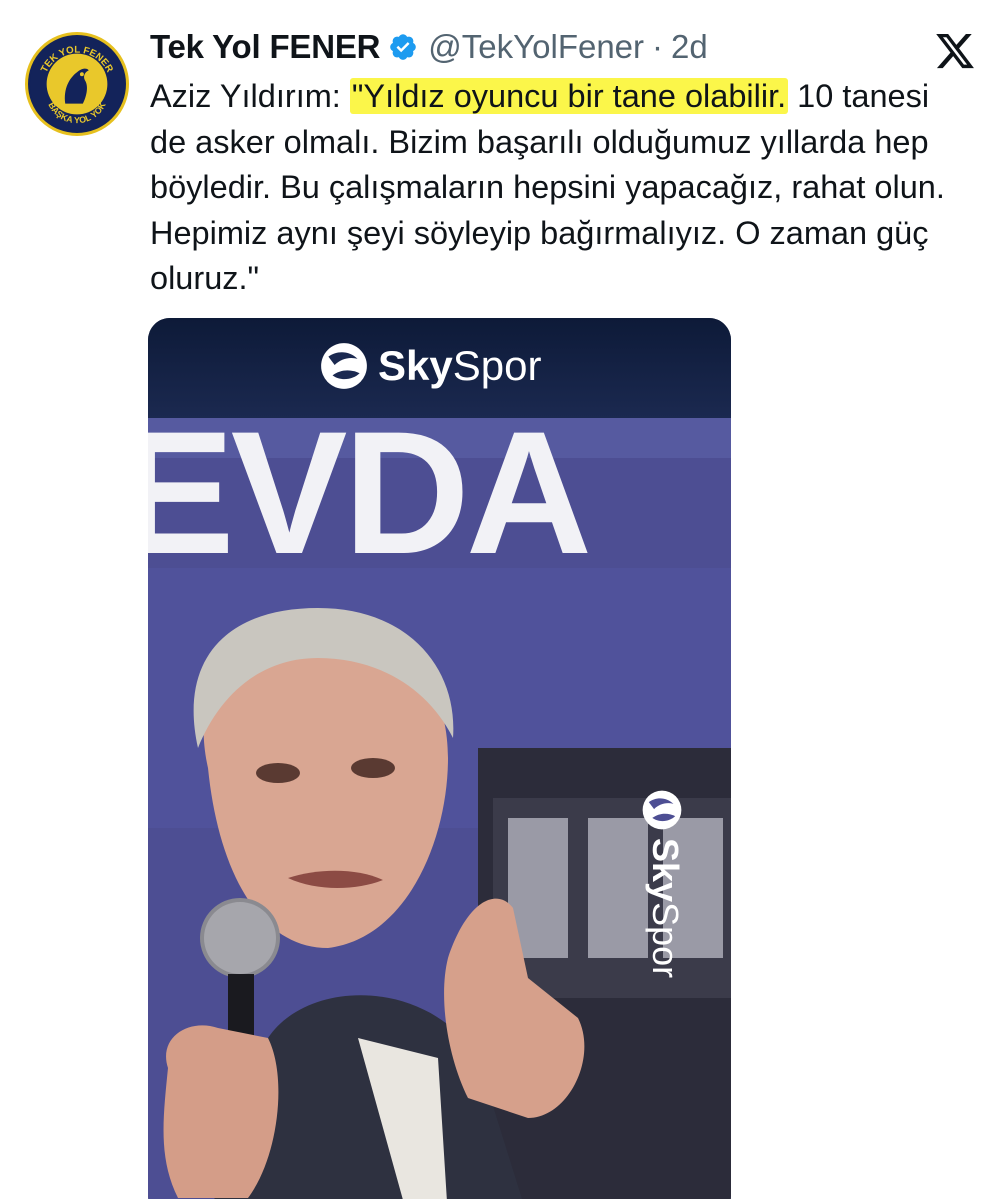 The height and width of the screenshot is (1199, 1007). What do you see at coordinates (665, 870) in the screenshot?
I see `vertical-brand-sky: Sky` at bounding box center [665, 870].